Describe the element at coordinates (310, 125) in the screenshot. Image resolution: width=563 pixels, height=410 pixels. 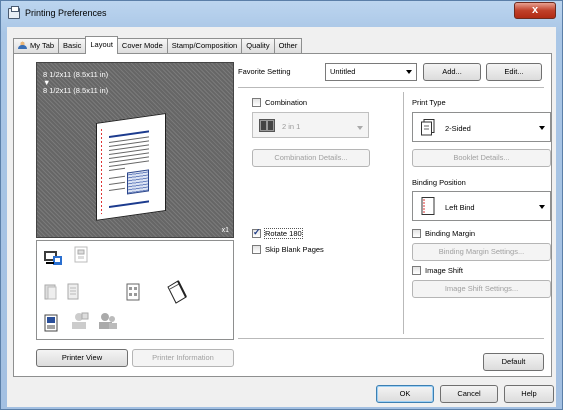
I see `combination-select: 2 in 1` at that location.